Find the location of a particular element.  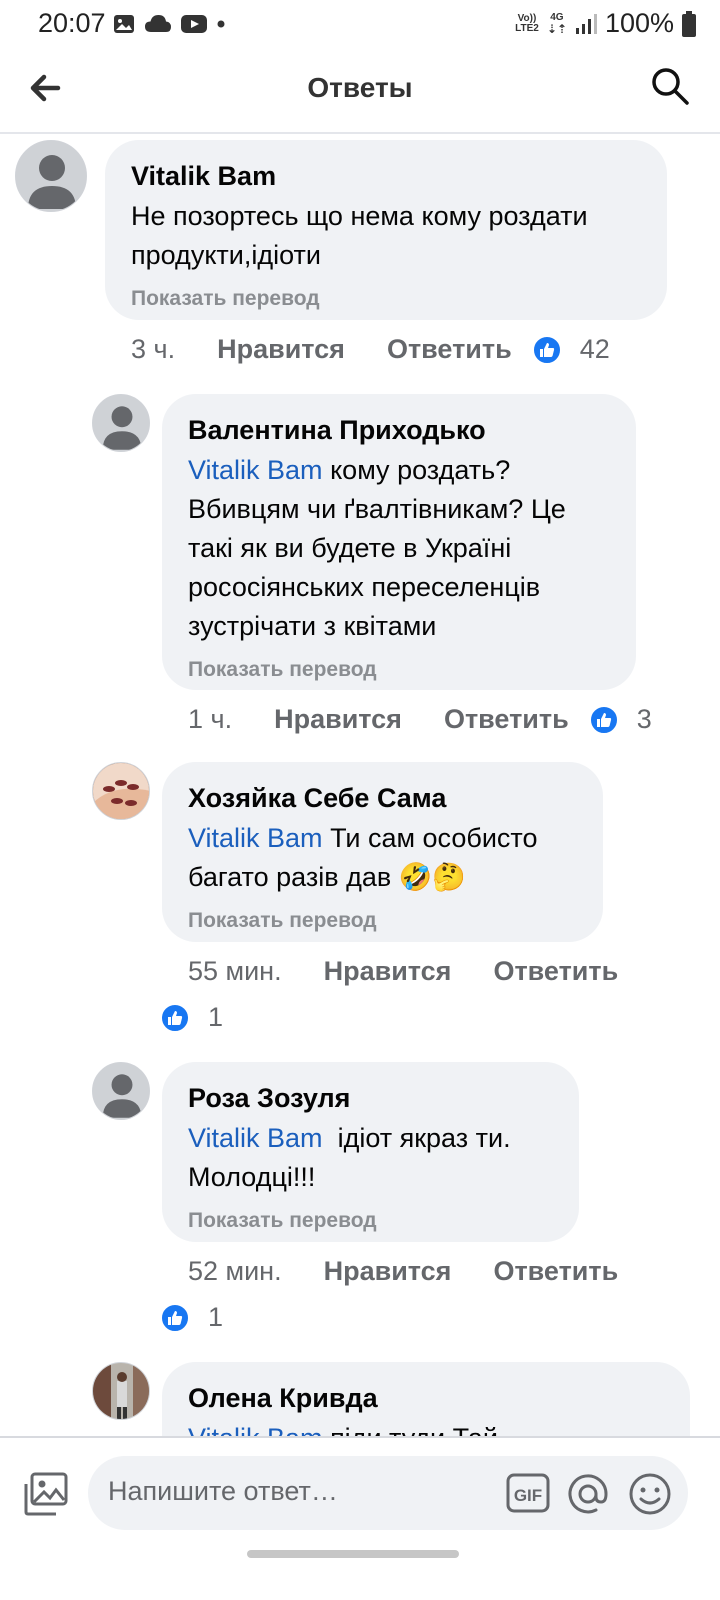

comment-actions: 52 мин. Нравится Ответить is located at coordinates (403, 1271).